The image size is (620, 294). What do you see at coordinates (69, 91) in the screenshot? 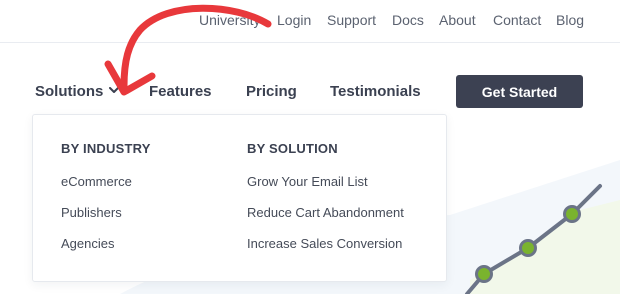
I see `nav-solutions-label: Solutions` at bounding box center [69, 91].